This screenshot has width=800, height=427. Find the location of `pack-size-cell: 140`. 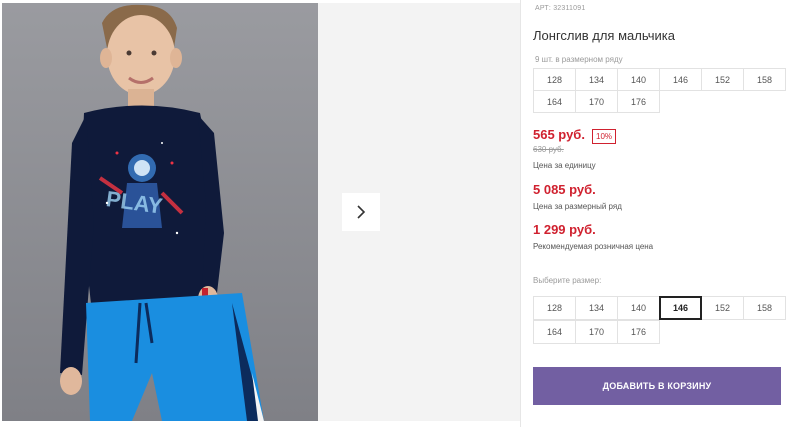

pack-size-cell: 140 is located at coordinates (638, 79).